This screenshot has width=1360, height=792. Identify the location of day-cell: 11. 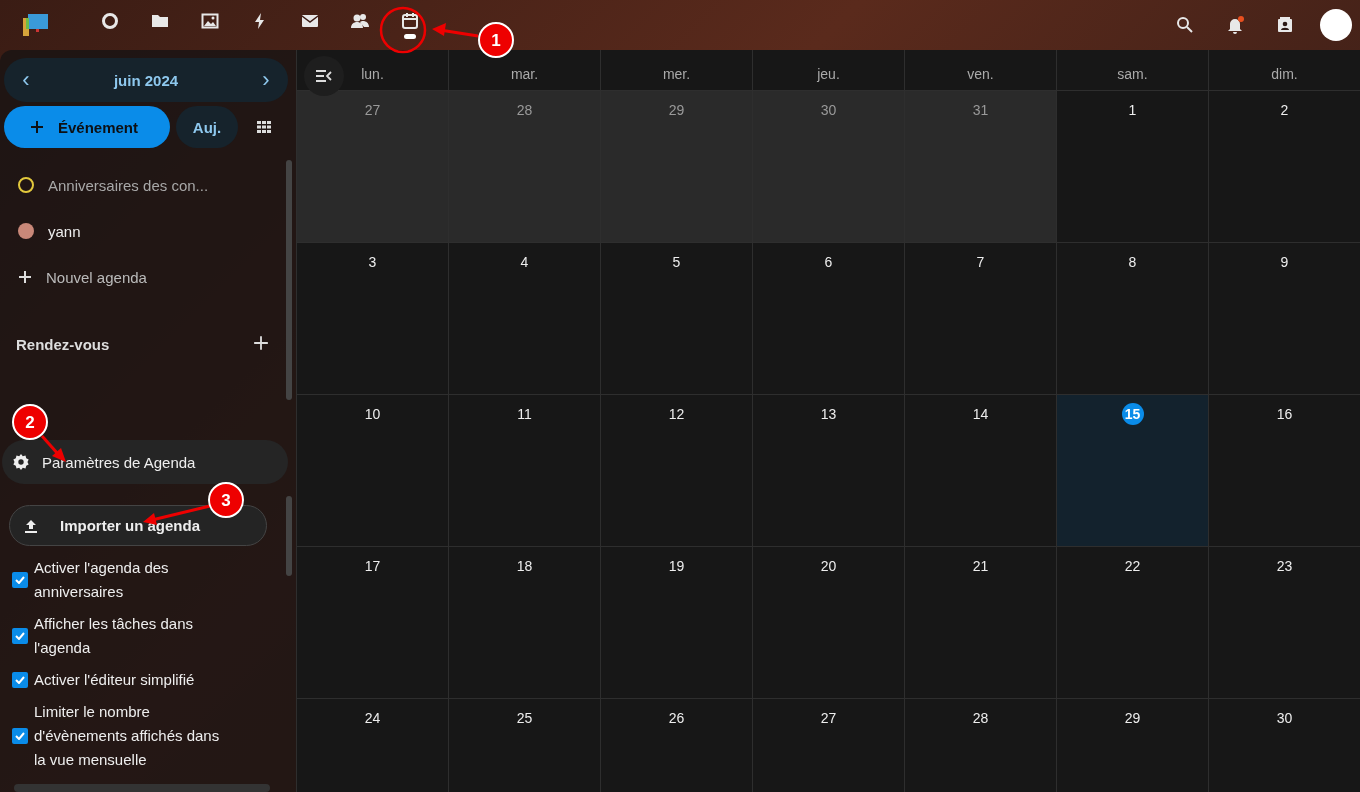
(524, 470).